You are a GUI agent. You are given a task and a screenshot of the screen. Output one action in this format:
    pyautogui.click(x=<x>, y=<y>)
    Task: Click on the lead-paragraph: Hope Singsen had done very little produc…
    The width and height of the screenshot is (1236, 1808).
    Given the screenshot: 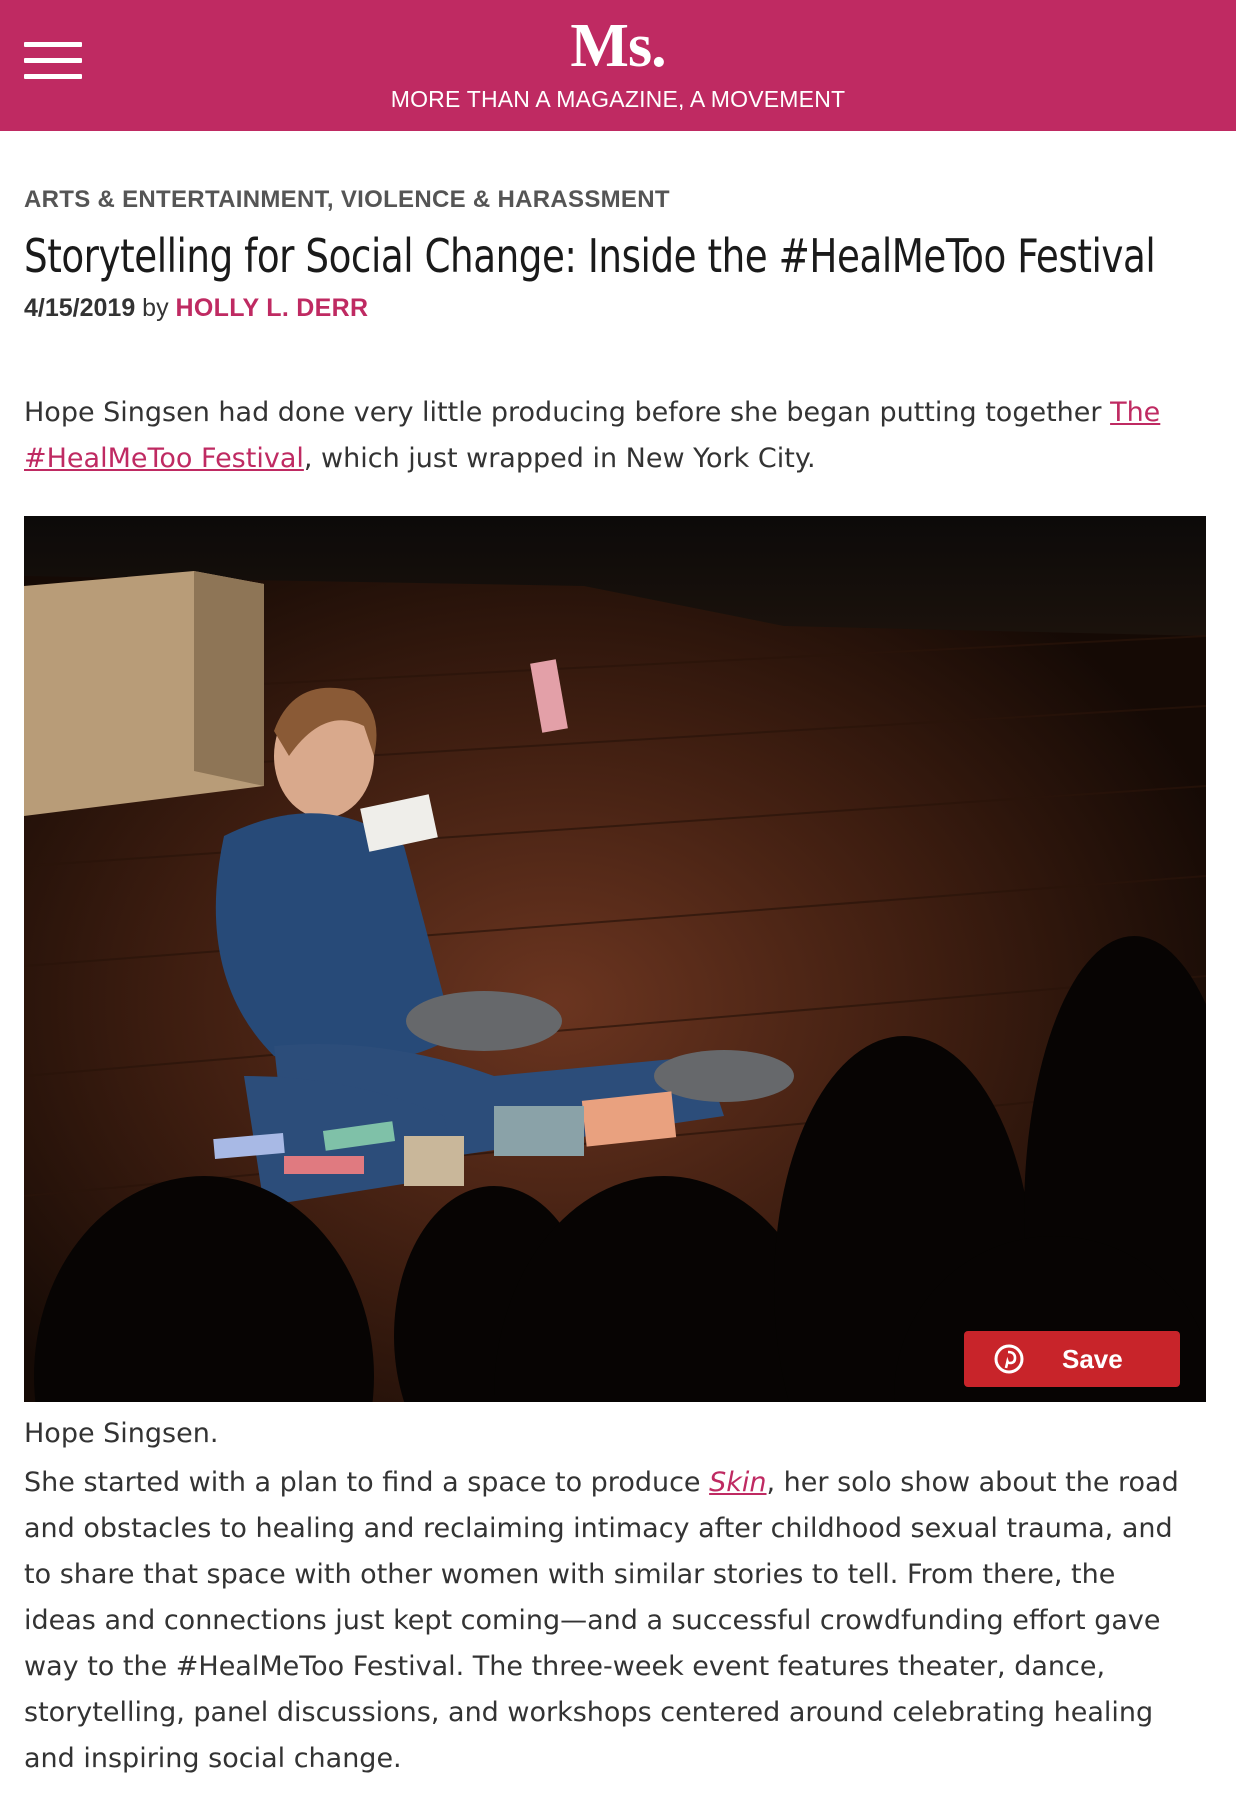 What is the action you would take?
    pyautogui.click(x=604, y=436)
    